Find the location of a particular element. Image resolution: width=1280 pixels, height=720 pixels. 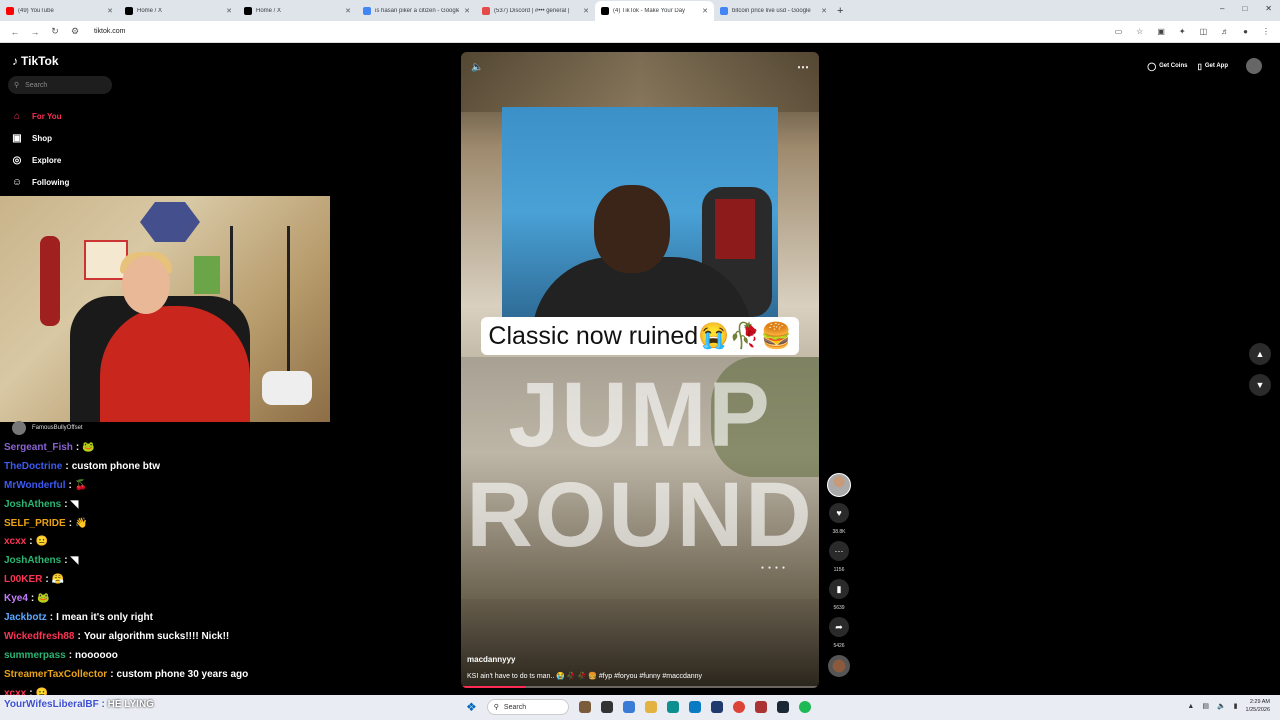

nav-icon: ◎ is located at coordinates (17, 160).